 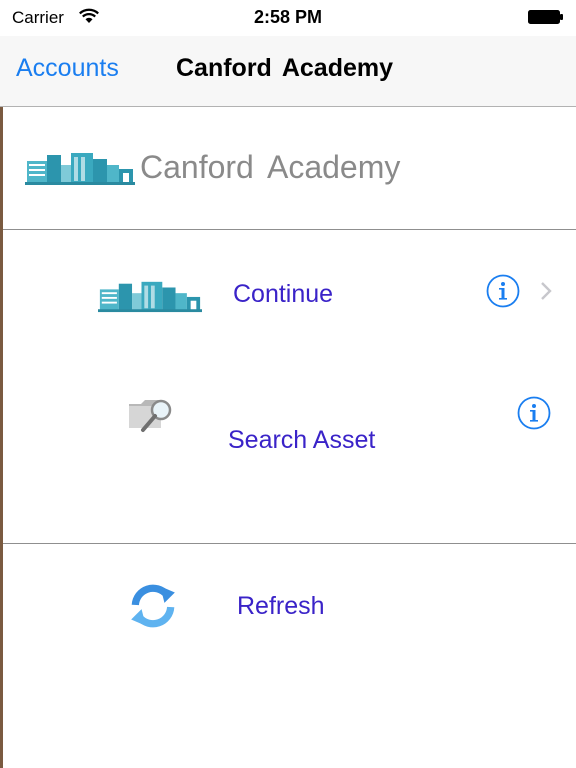 I want to click on status-time: 2:58 PM, so click(x=288, y=17).